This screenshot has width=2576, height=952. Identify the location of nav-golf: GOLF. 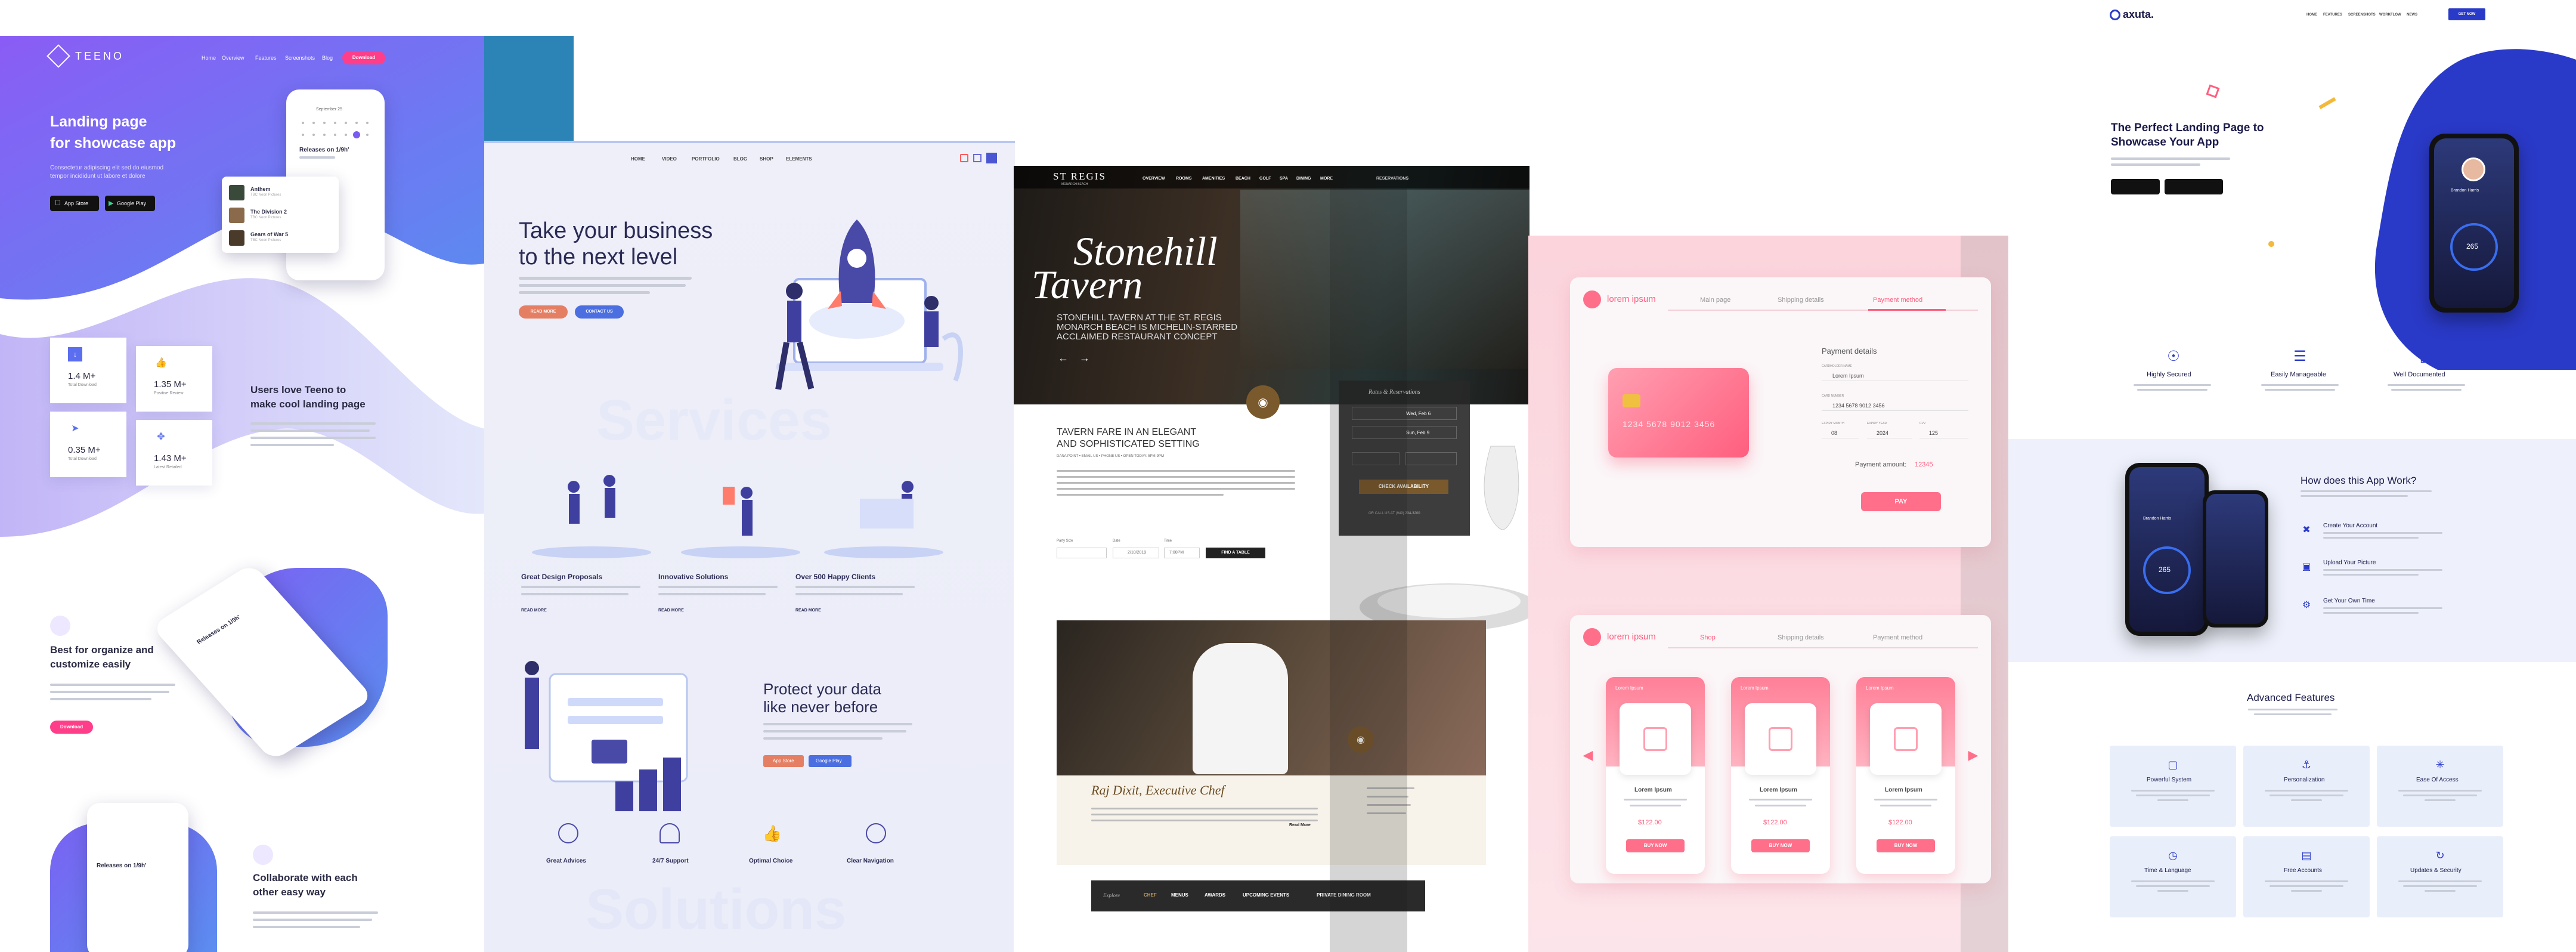
(1265, 179).